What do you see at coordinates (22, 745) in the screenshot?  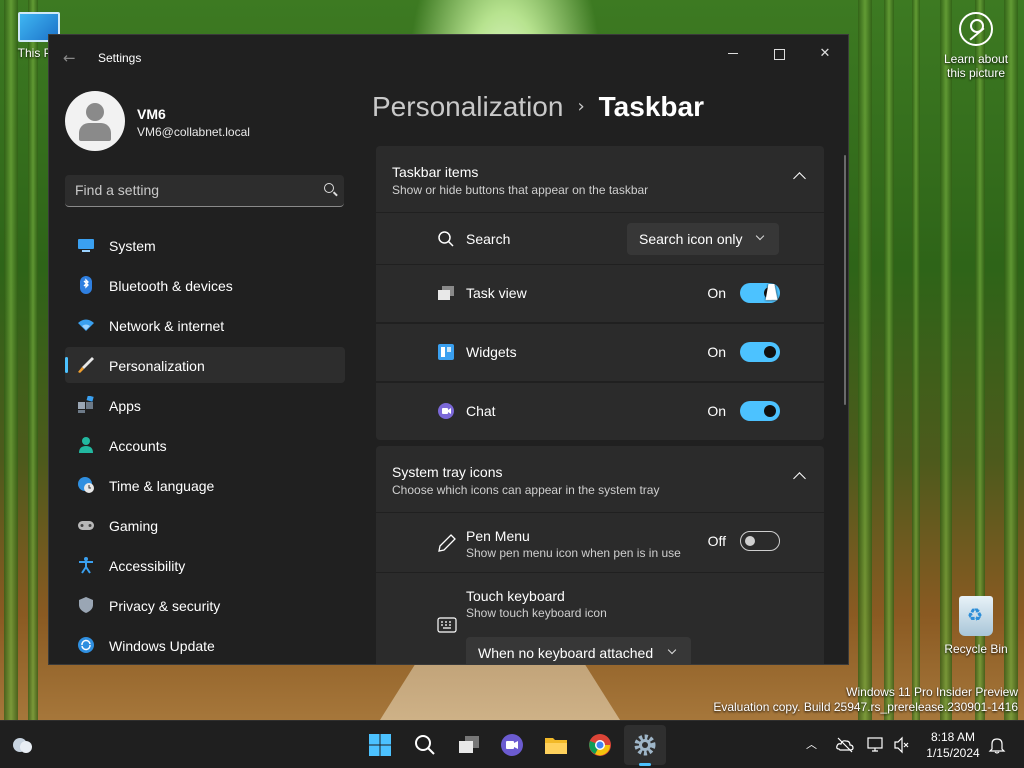 I see `weather-icon` at bounding box center [22, 745].